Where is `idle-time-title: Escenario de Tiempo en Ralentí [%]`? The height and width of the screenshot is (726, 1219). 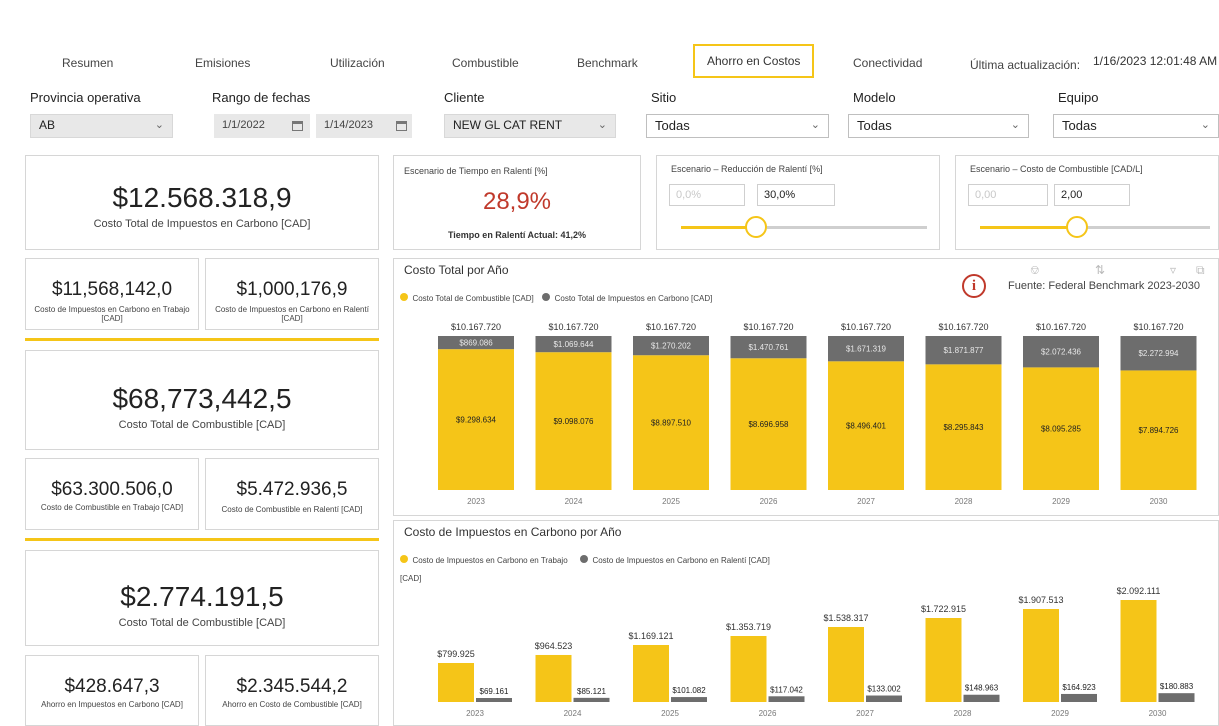 idle-time-title: Escenario de Tiempo en Ralentí [%] is located at coordinates (476, 171).